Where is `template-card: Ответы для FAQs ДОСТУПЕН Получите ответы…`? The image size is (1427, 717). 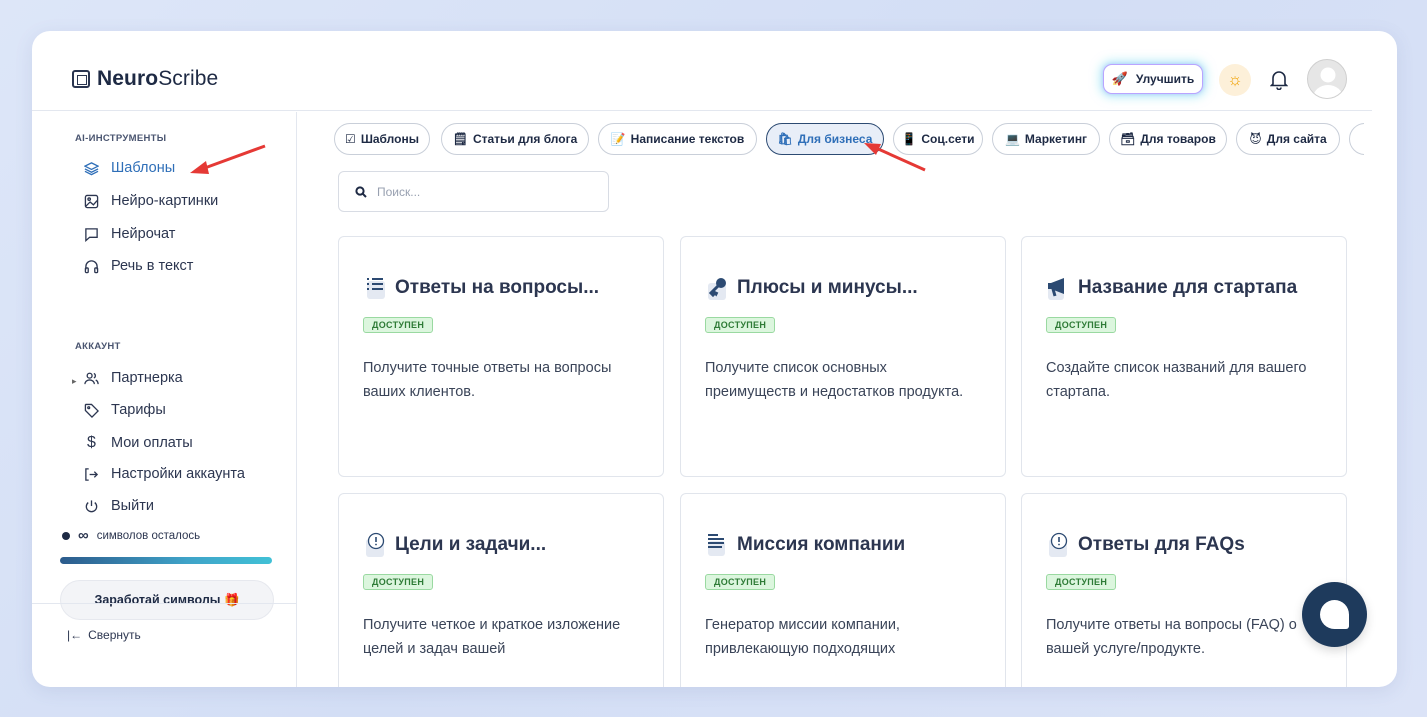 template-card: Ответы для FAQs ДОСТУПЕН Получите ответы… is located at coordinates (1184, 590).